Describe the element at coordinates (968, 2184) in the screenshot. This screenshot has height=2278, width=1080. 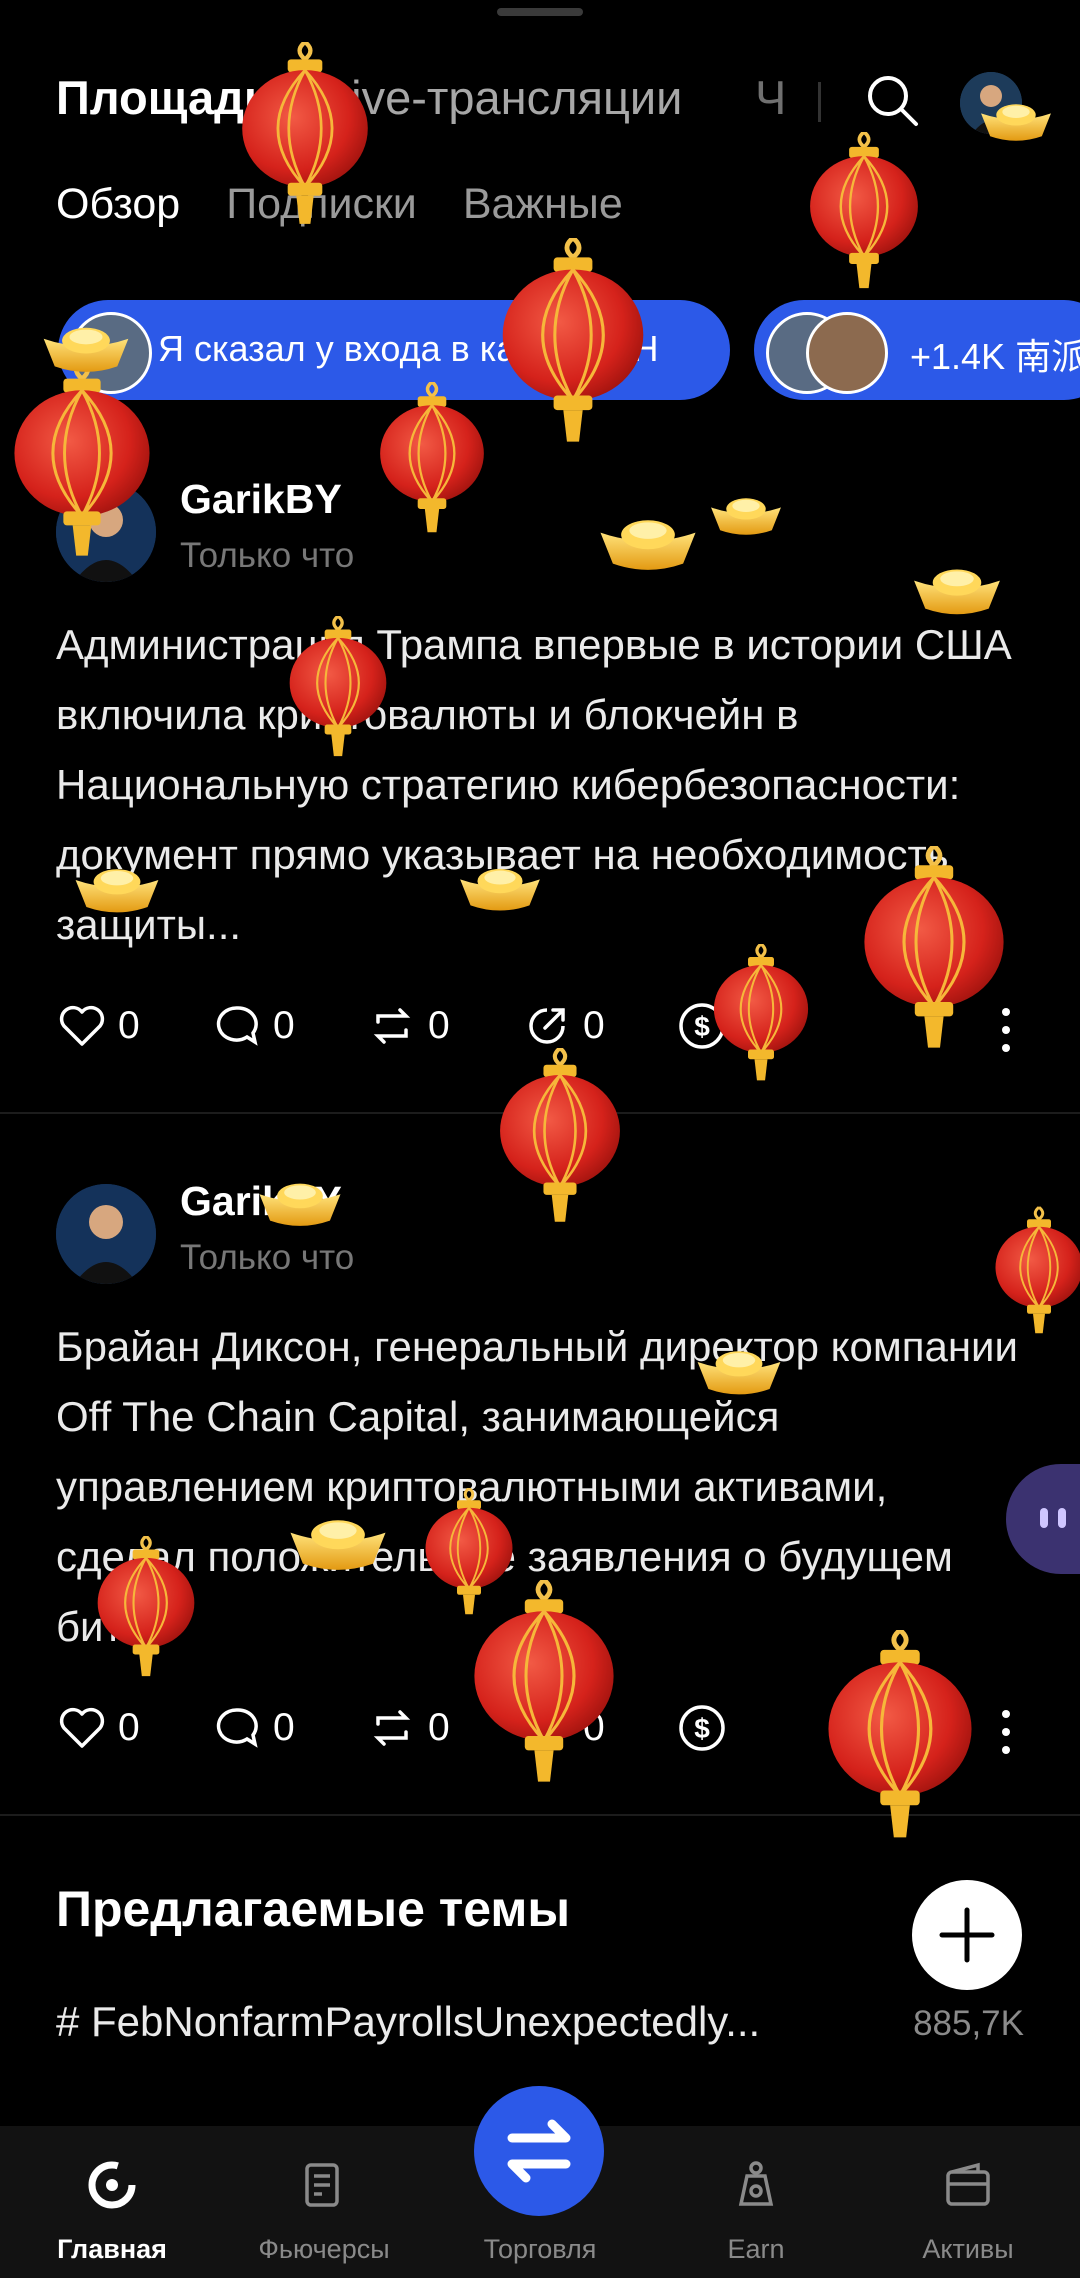
I see `wallet-icon` at that location.